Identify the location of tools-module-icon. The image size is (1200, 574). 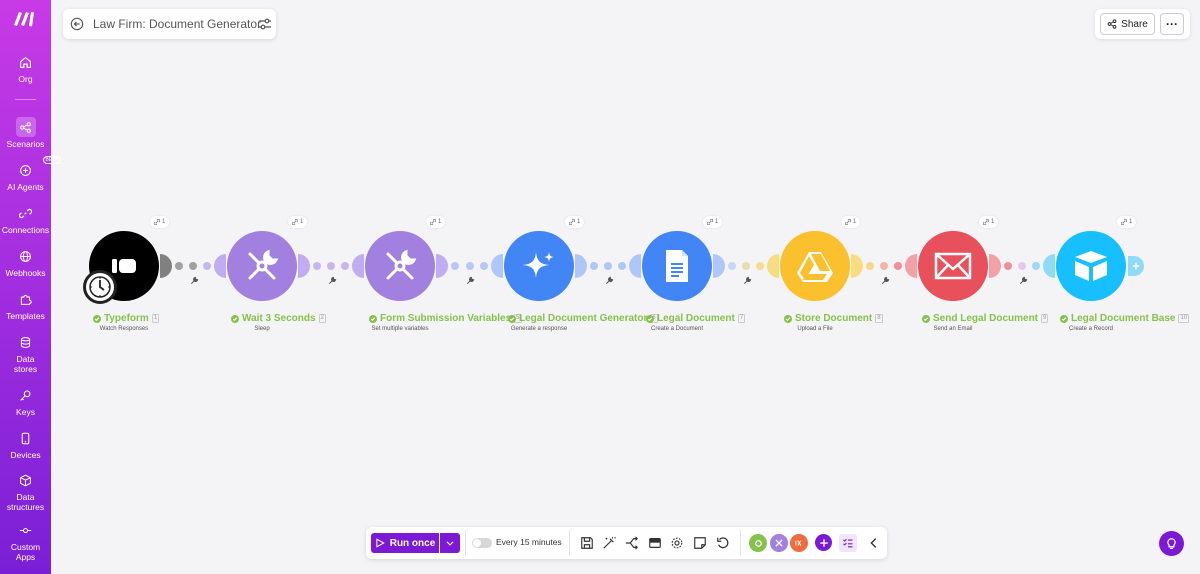
(758, 543).